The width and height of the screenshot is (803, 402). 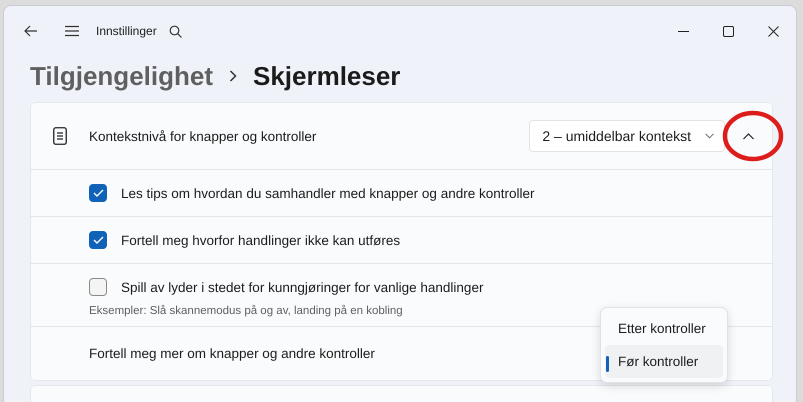 I want to click on chevron-down-icon, so click(x=709, y=136).